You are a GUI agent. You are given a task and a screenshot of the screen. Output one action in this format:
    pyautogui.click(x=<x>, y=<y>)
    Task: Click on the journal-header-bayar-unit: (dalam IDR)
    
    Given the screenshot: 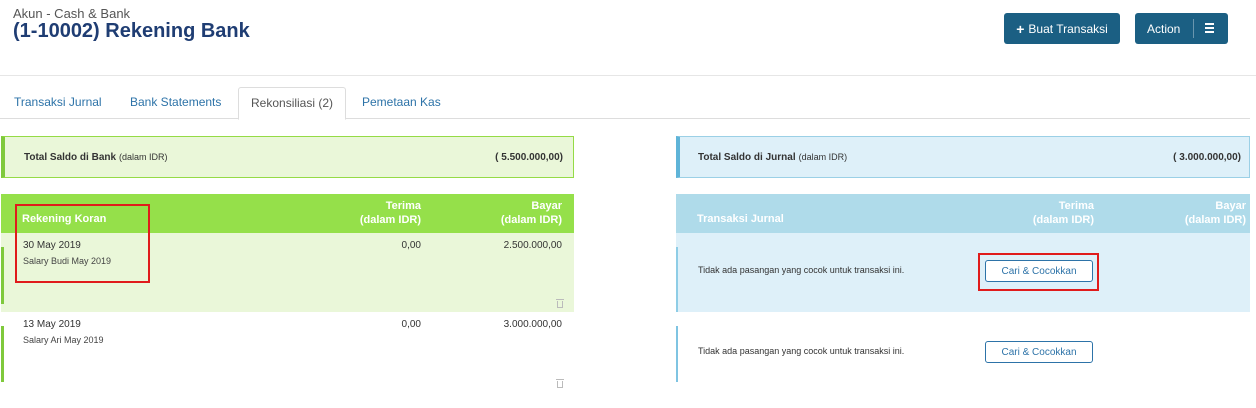 What is the action you would take?
    pyautogui.click(x=1215, y=220)
    